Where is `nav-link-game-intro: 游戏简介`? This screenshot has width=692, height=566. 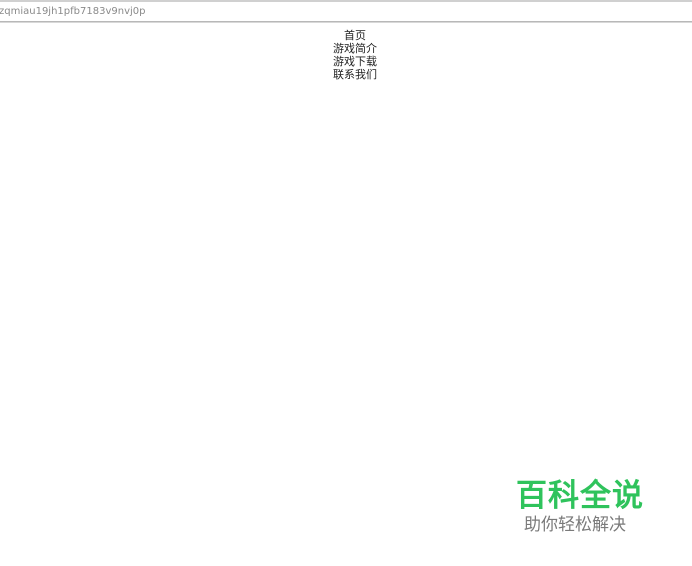
nav-link-game-intro: 游戏简介 is located at coordinates (346, 48).